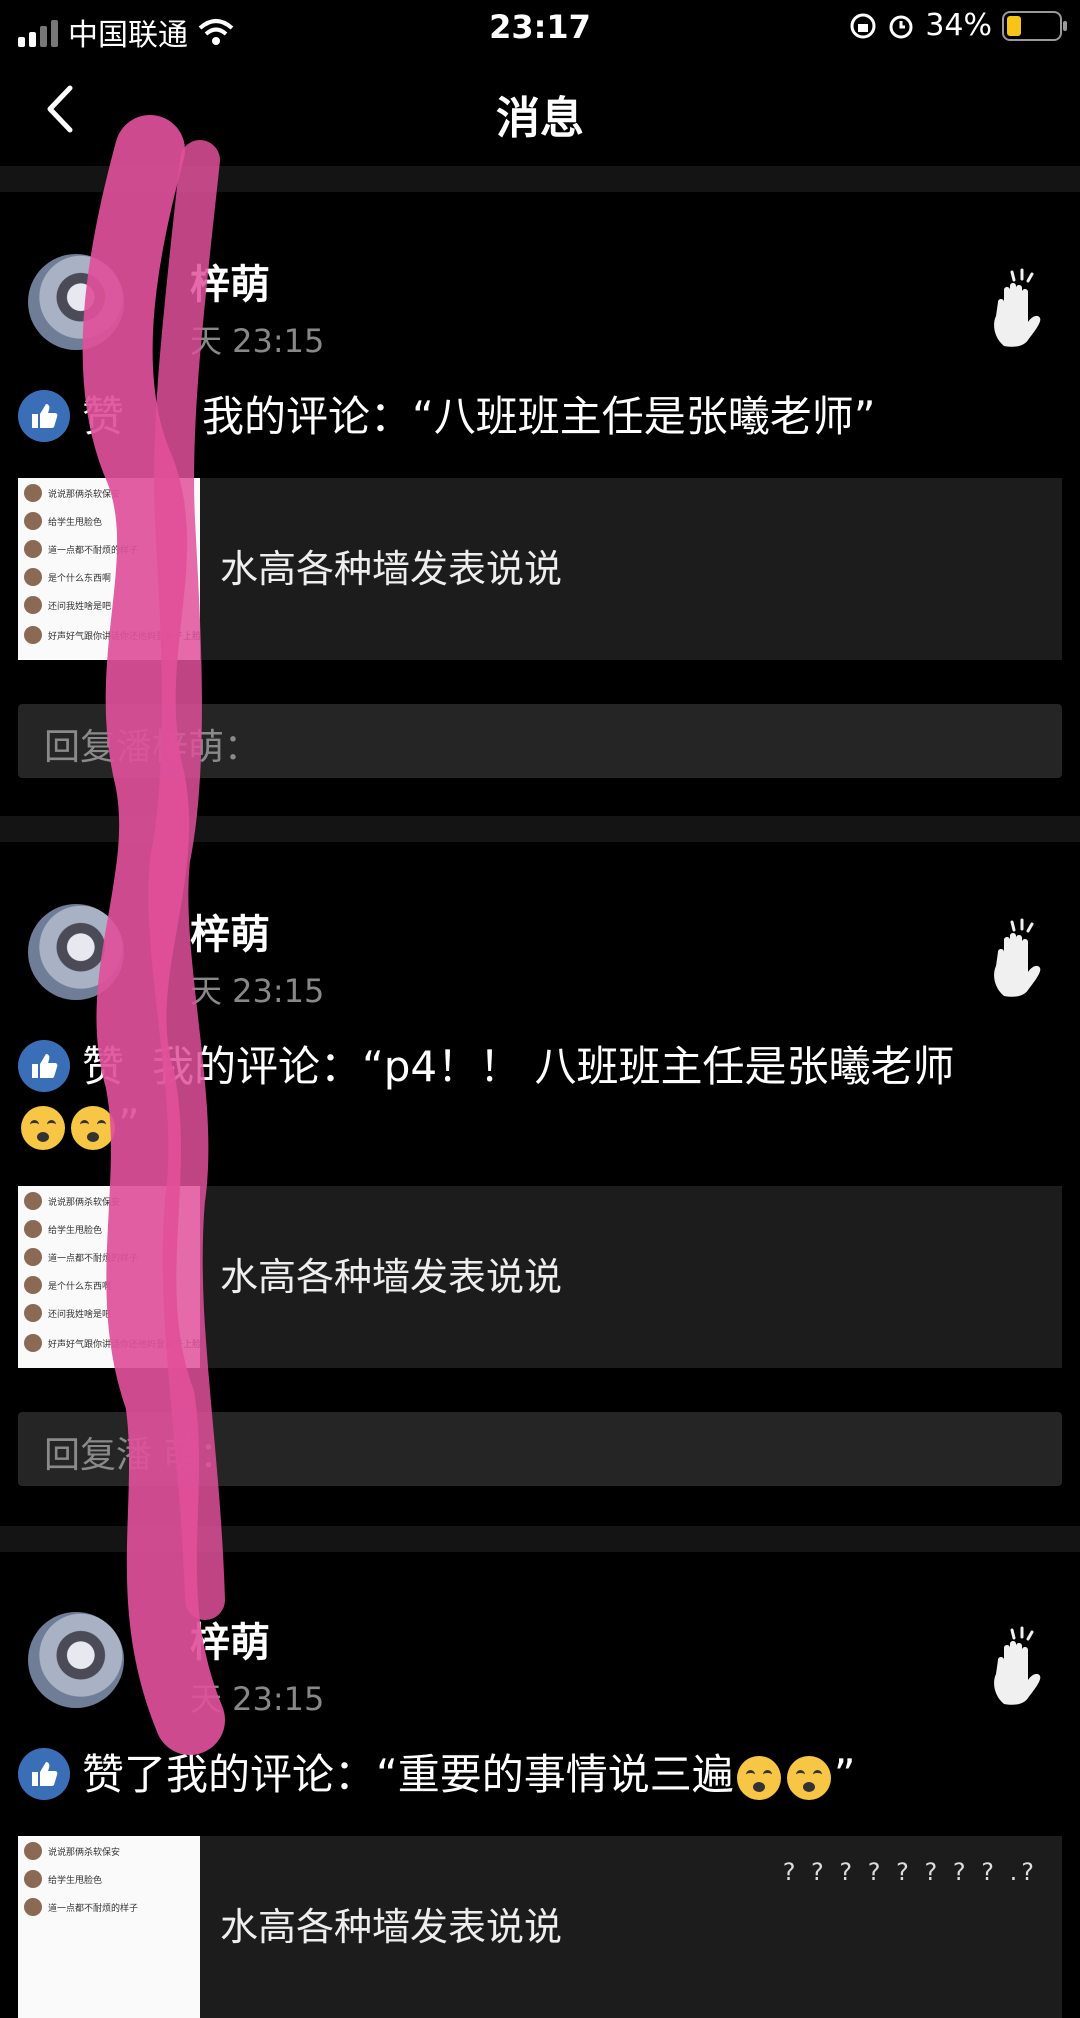 This screenshot has height=2018, width=1080. I want to click on rotation-lock-icon, so click(863, 25).